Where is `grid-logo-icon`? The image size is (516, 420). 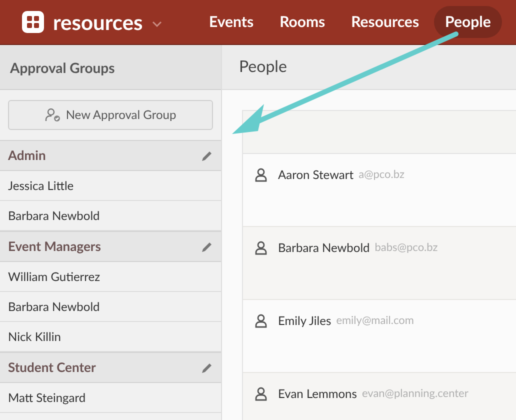 grid-logo-icon is located at coordinates (33, 22).